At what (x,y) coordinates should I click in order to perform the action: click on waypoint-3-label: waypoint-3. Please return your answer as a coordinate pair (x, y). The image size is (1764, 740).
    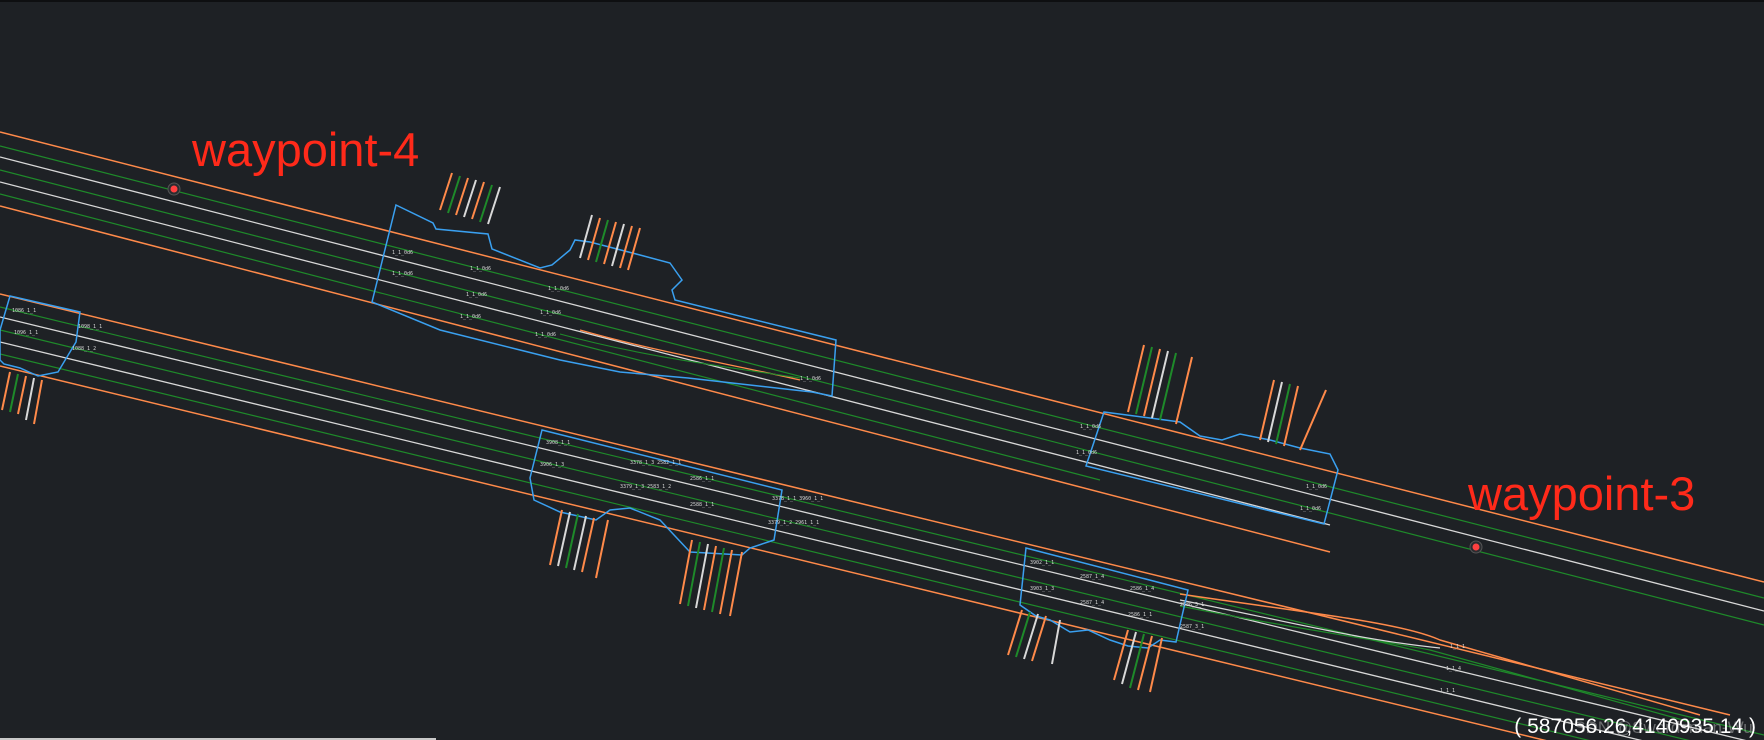
    Looking at the image, I should click on (1582, 493).